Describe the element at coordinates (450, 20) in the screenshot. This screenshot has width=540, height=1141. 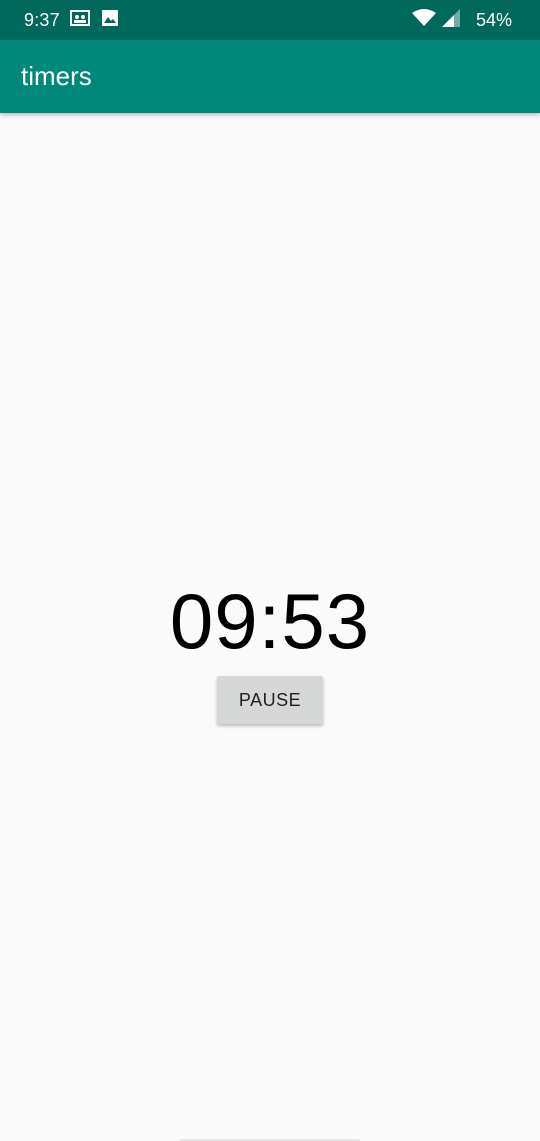
I see `cell-signal-icon` at that location.